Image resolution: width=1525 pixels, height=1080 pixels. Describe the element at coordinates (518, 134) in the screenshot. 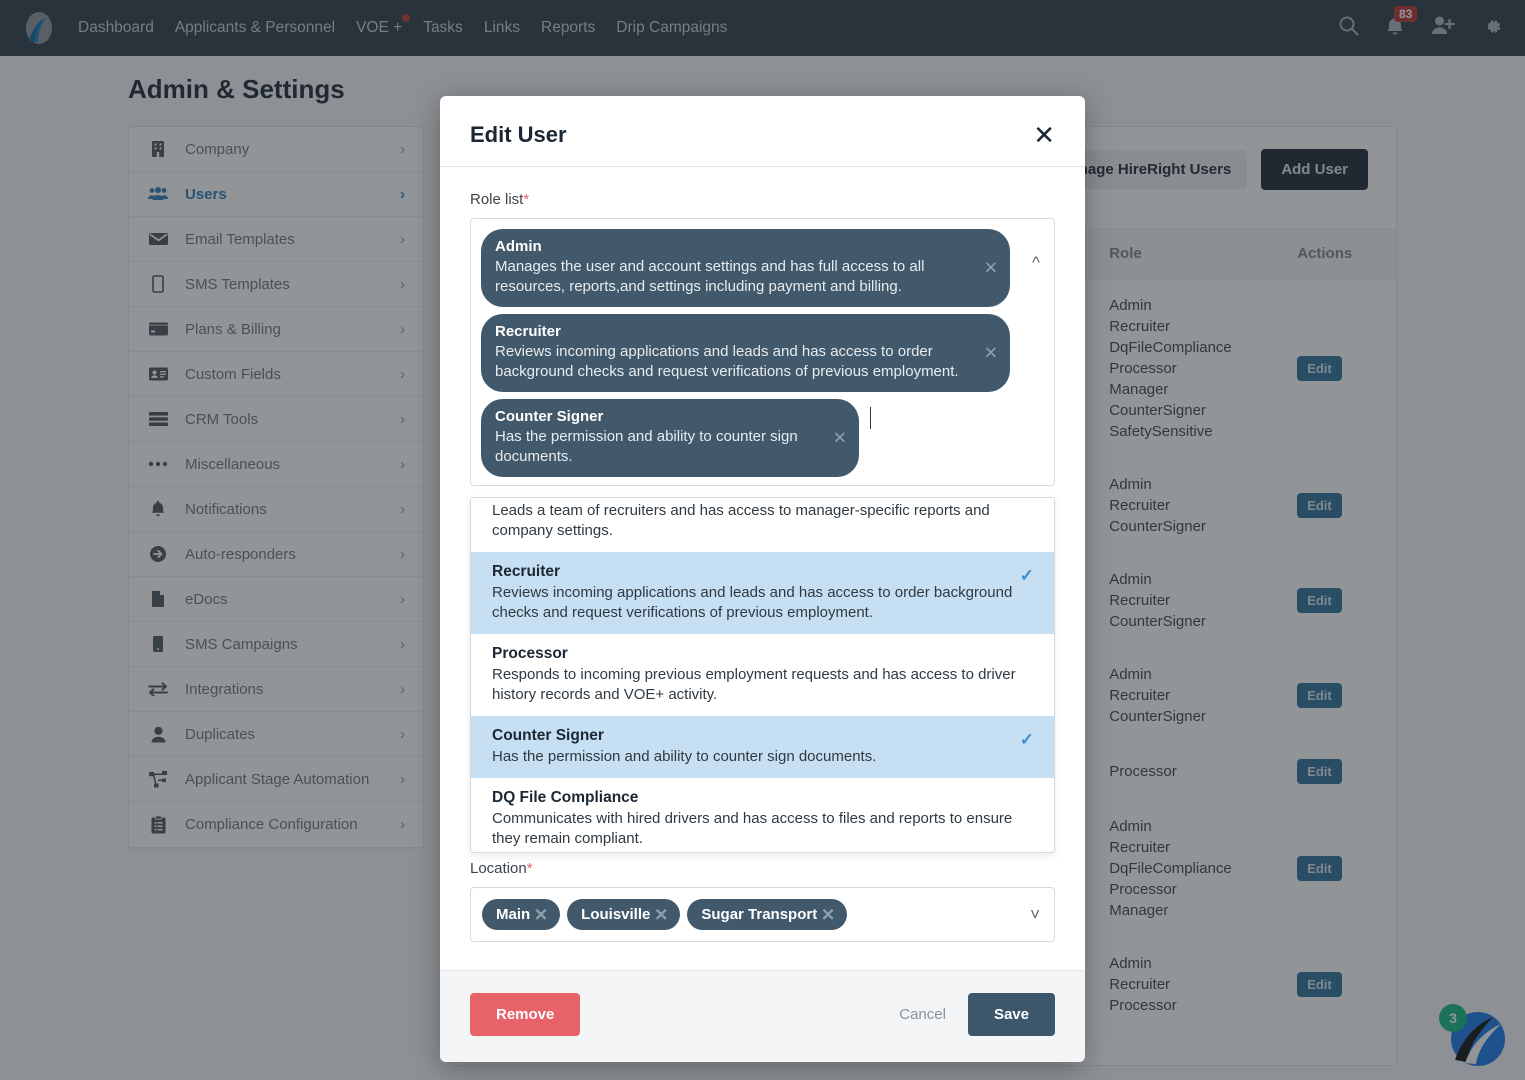

I see `modal-title: Edit User` at that location.